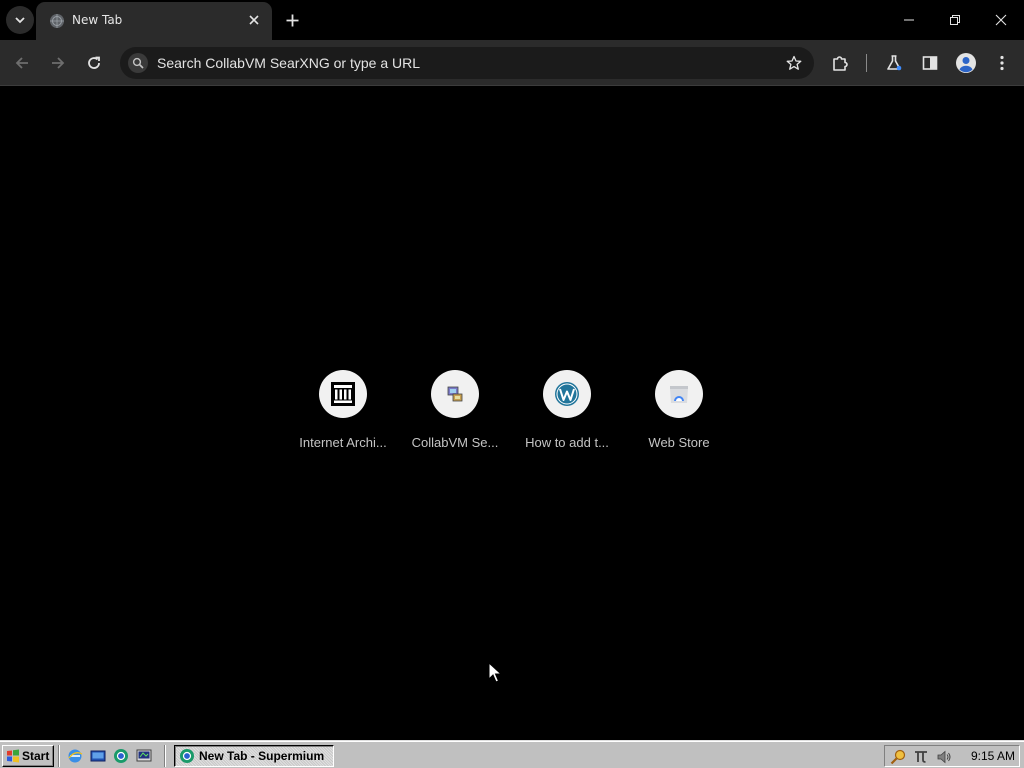  I want to click on star-icon, so click(794, 62).